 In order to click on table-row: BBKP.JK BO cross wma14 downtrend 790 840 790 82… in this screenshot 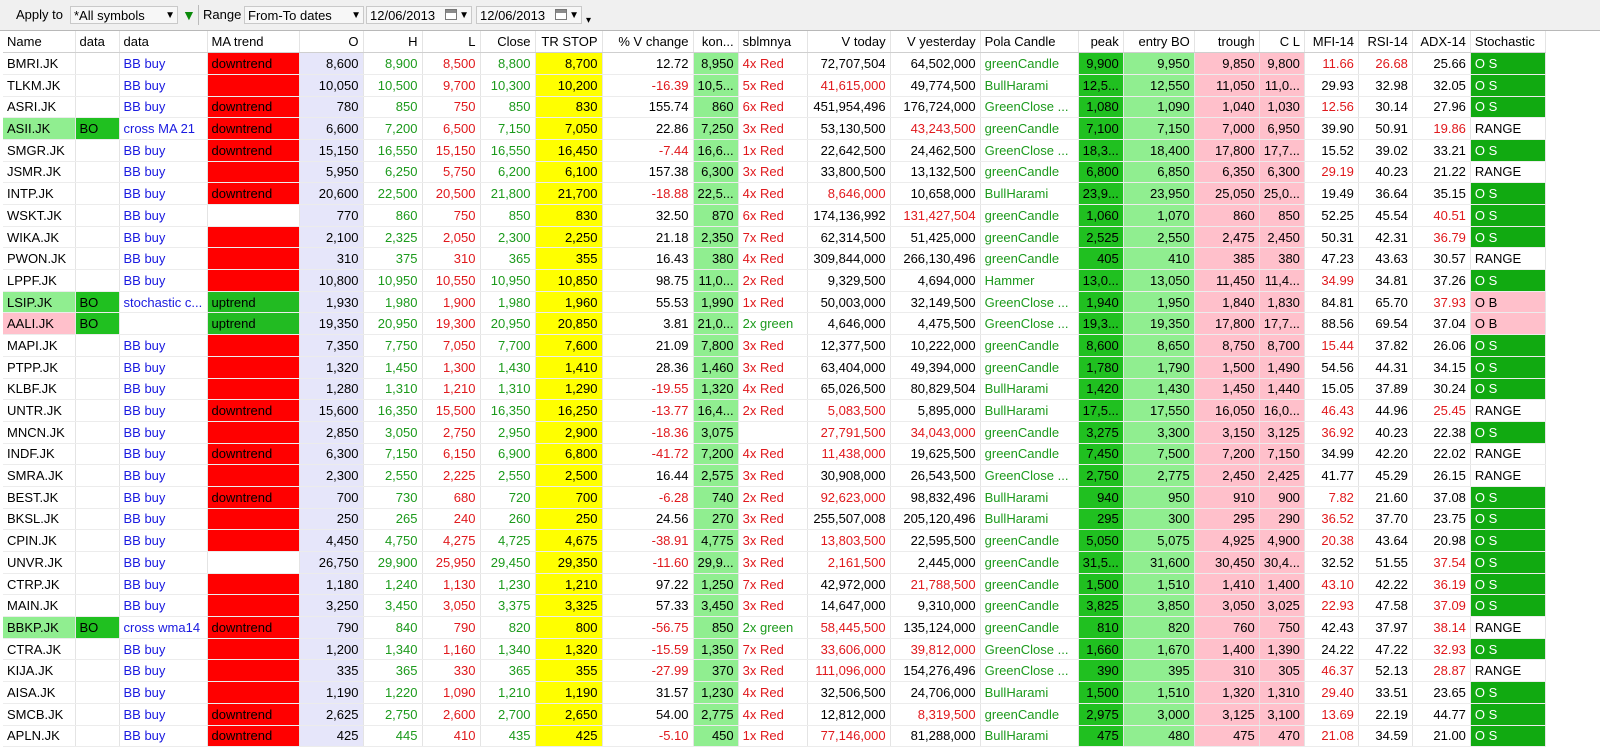, I will do `click(774, 627)`.